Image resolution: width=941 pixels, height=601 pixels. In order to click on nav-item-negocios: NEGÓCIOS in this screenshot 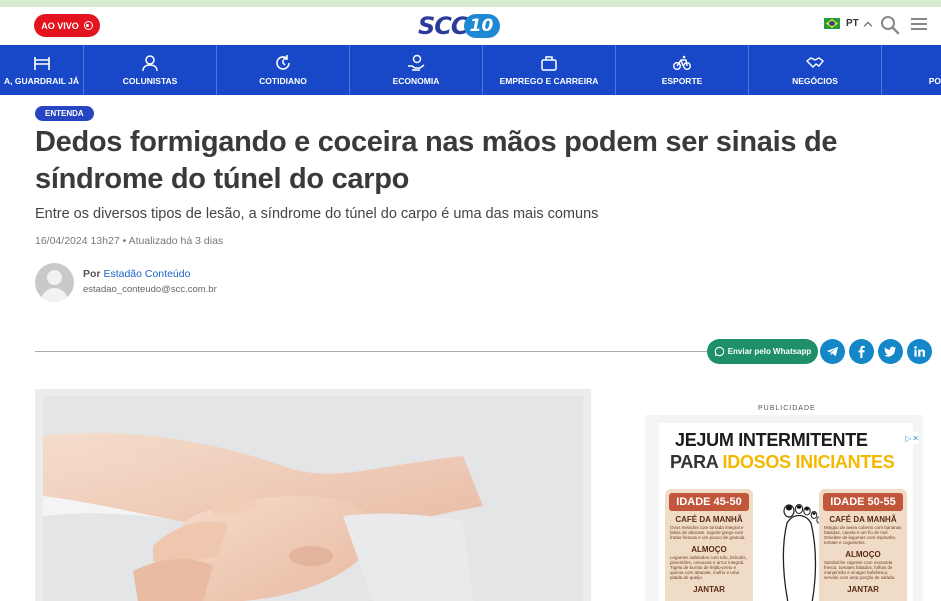, I will do `click(815, 70)`.